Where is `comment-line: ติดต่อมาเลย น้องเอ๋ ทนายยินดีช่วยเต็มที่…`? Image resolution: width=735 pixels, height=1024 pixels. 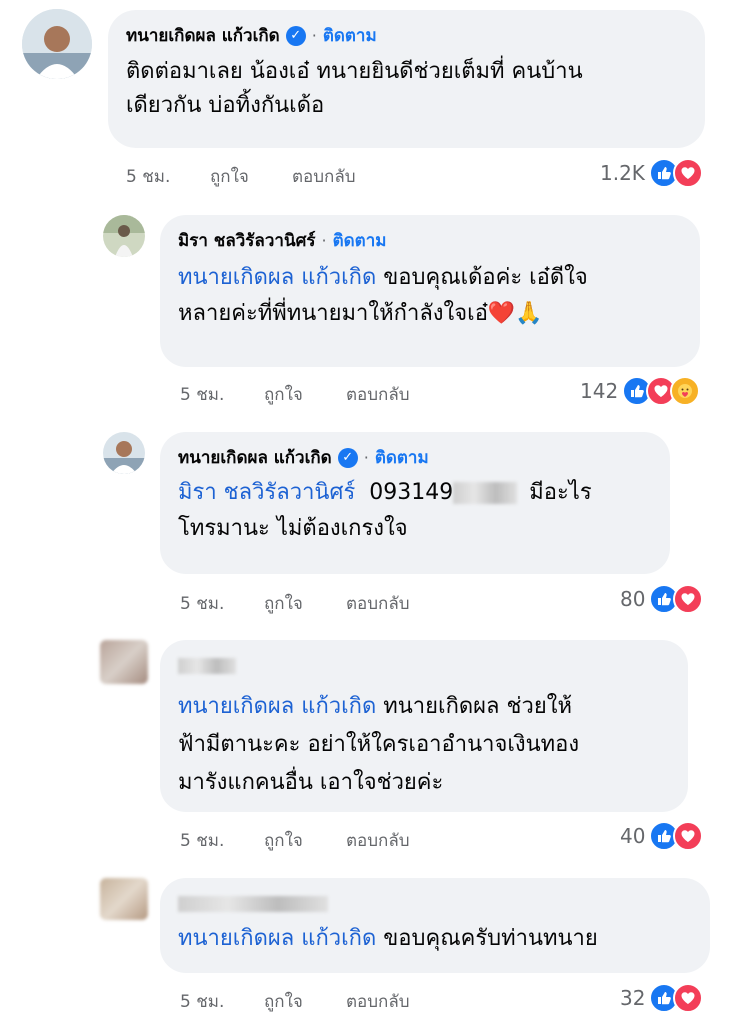 comment-line: ติดต่อมาเลย น้องเอ๋ ทนายยินดีช่วยเต็มที่… is located at coordinates (354, 71).